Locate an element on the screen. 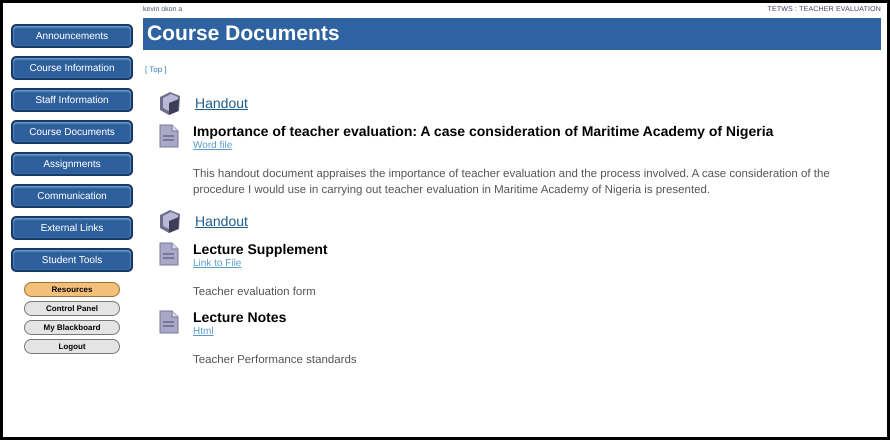 The height and width of the screenshot is (440, 890). tool-button: Resources is located at coordinates (72, 289).